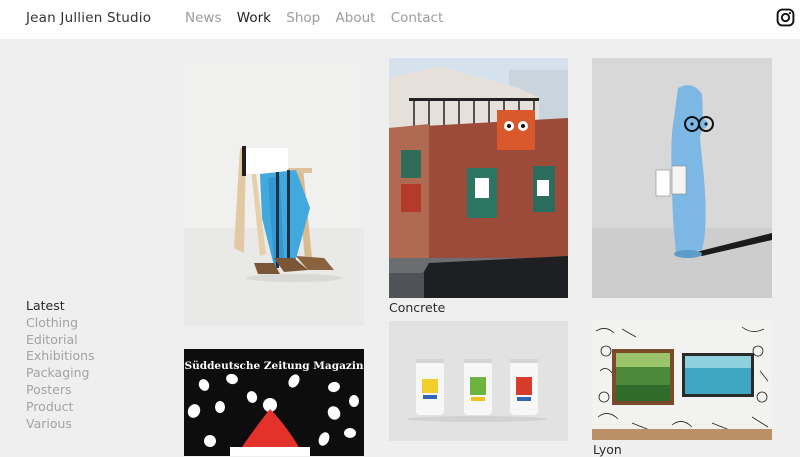  Describe the element at coordinates (60, 407) in the screenshot. I see `filter-product: Product` at that location.